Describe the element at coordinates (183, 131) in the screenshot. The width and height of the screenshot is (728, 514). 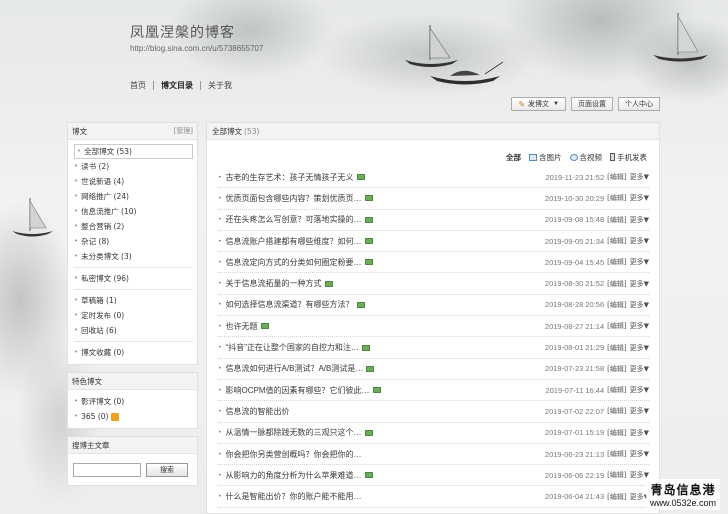
I see `manage-link: [管理]` at that location.